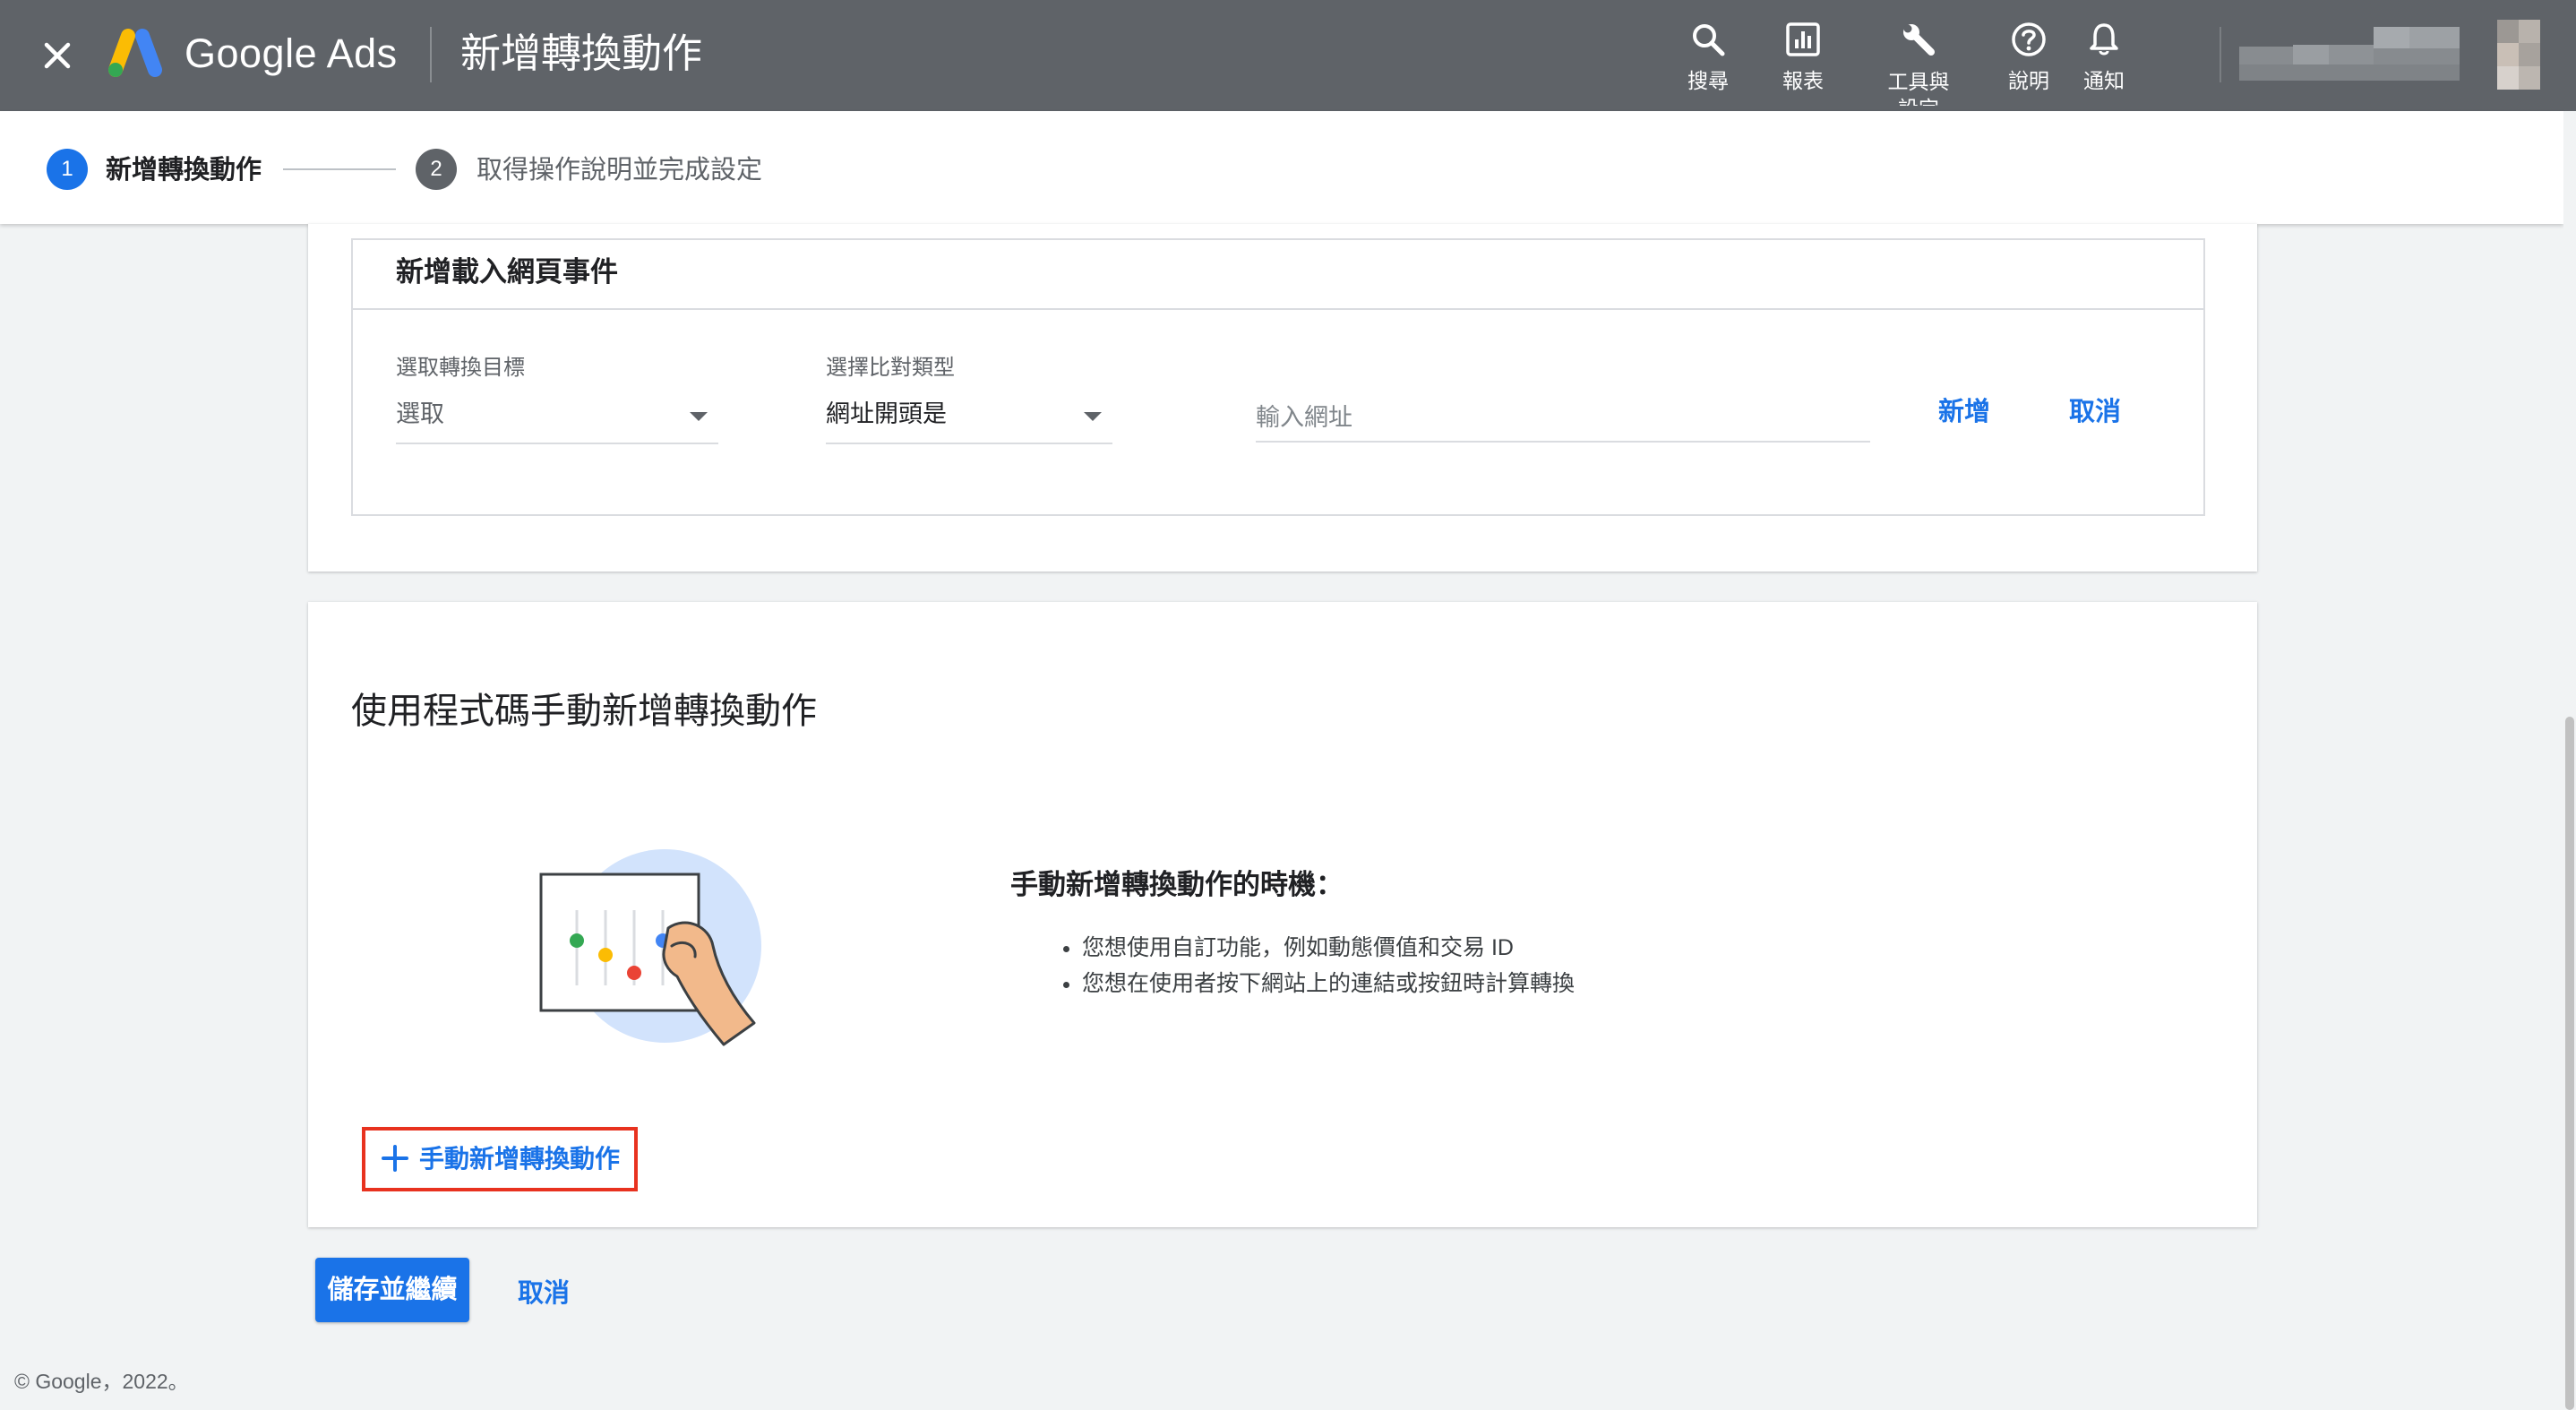 This screenshot has width=2576, height=1410. I want to click on search-button: 搜尋, so click(1708, 56).